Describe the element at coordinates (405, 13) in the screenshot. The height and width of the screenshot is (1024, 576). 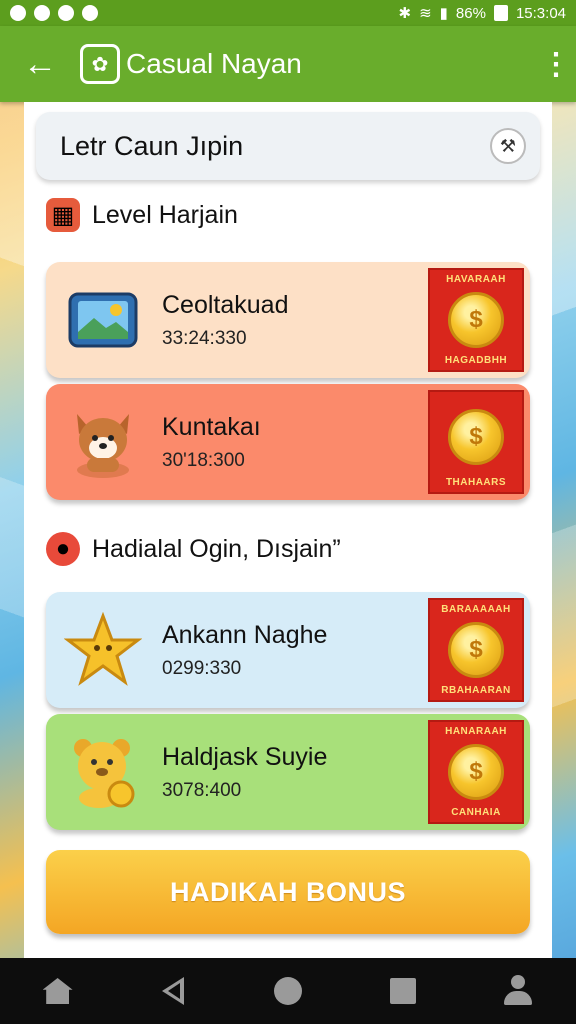
I see `bluetooth-icon: ✱` at that location.